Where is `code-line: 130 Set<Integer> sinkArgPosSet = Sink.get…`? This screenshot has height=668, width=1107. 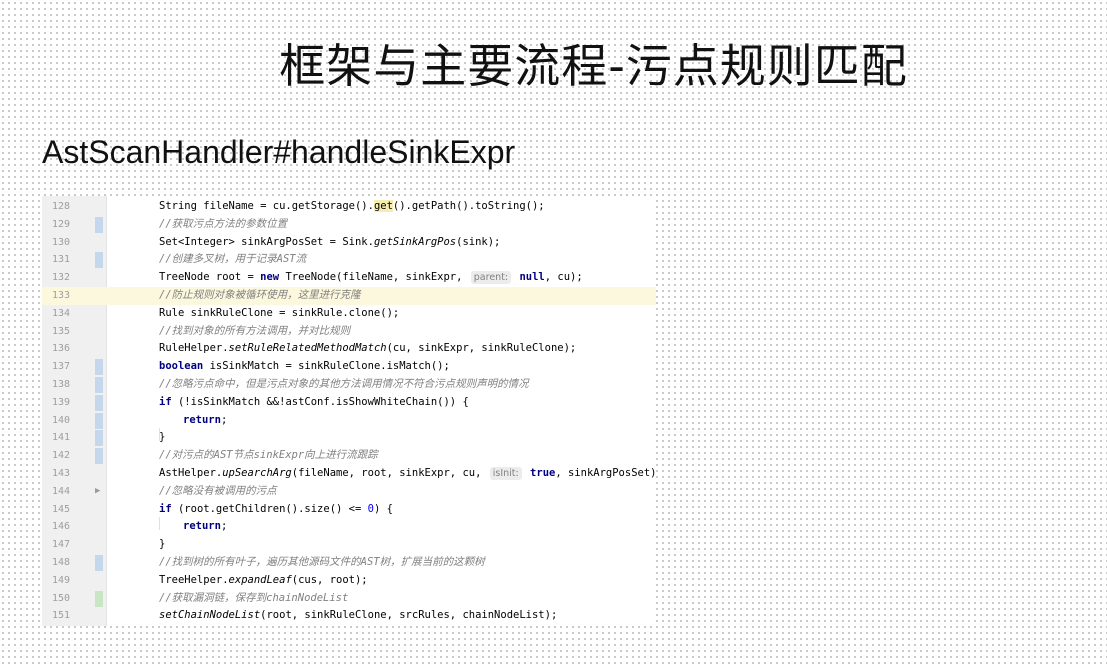
code-line: 130 Set<Integer> sinkArgPosSet = Sink.get… is located at coordinates (349, 243).